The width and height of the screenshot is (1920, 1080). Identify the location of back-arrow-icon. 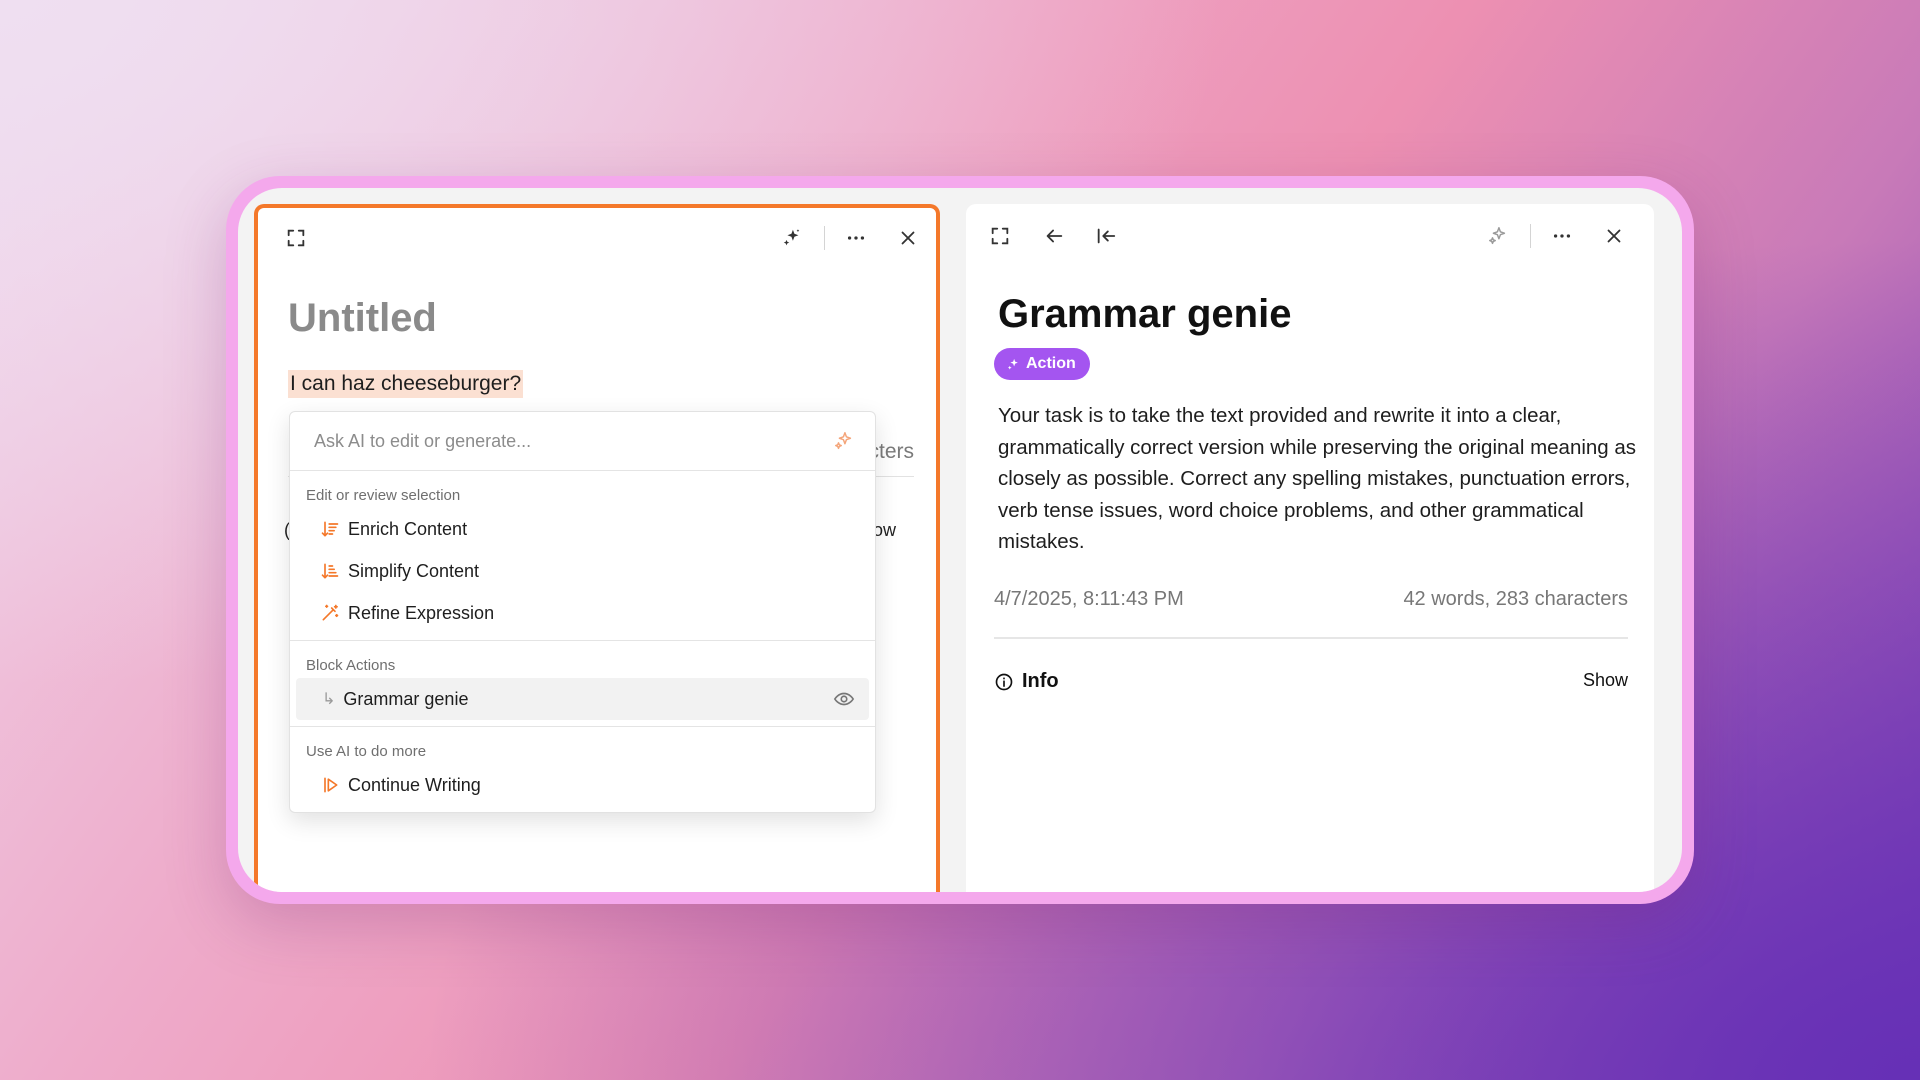
(1054, 236).